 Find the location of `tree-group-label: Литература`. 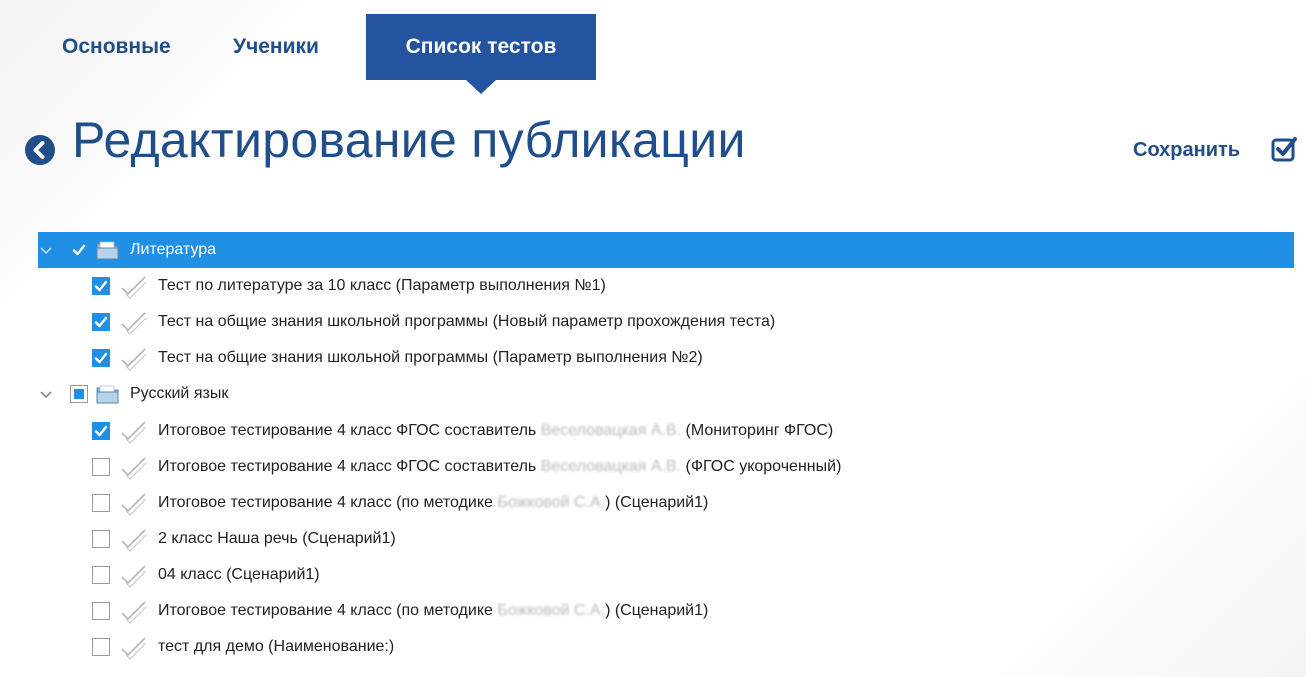

tree-group-label: Литература is located at coordinates (173, 249).